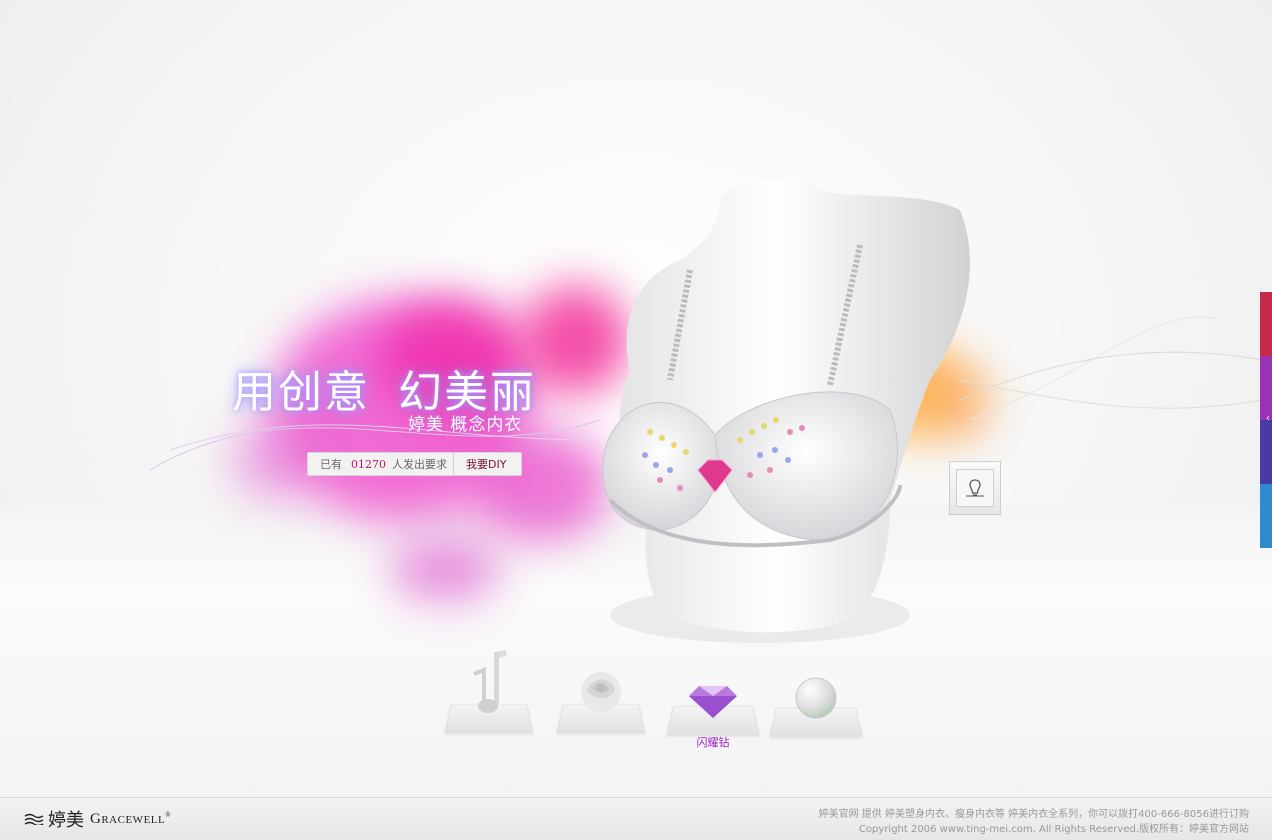  I want to click on logo-en: GRACEWELL®, so click(130, 819).